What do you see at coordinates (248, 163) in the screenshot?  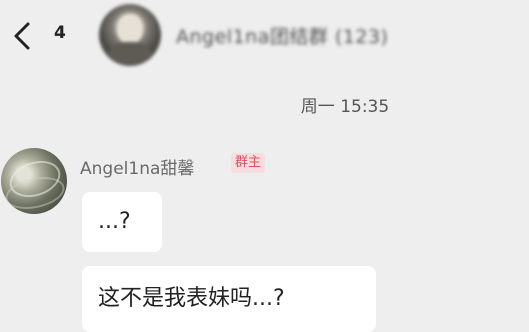 I see `role-badge: 群主` at bounding box center [248, 163].